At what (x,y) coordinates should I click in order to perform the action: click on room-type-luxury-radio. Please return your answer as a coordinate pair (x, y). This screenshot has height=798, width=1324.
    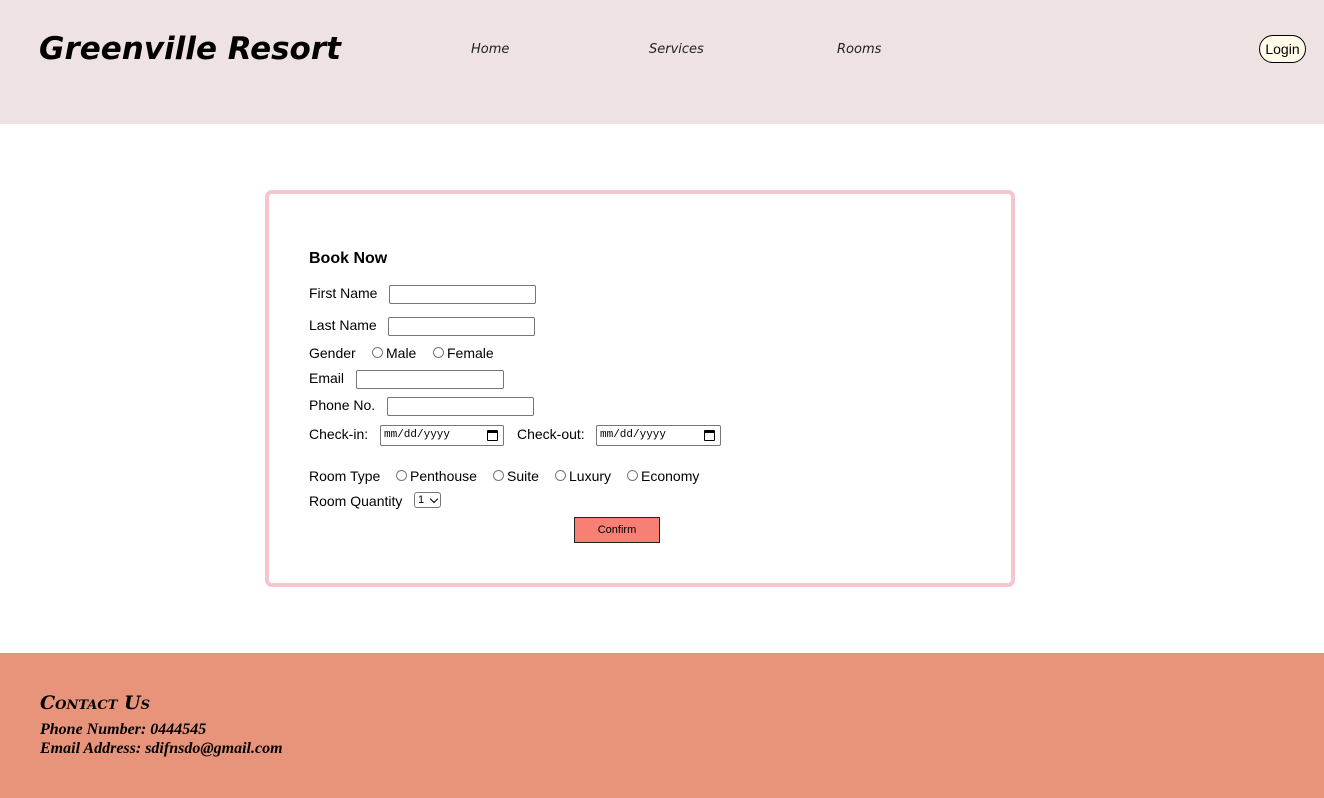
    Looking at the image, I should click on (560, 475).